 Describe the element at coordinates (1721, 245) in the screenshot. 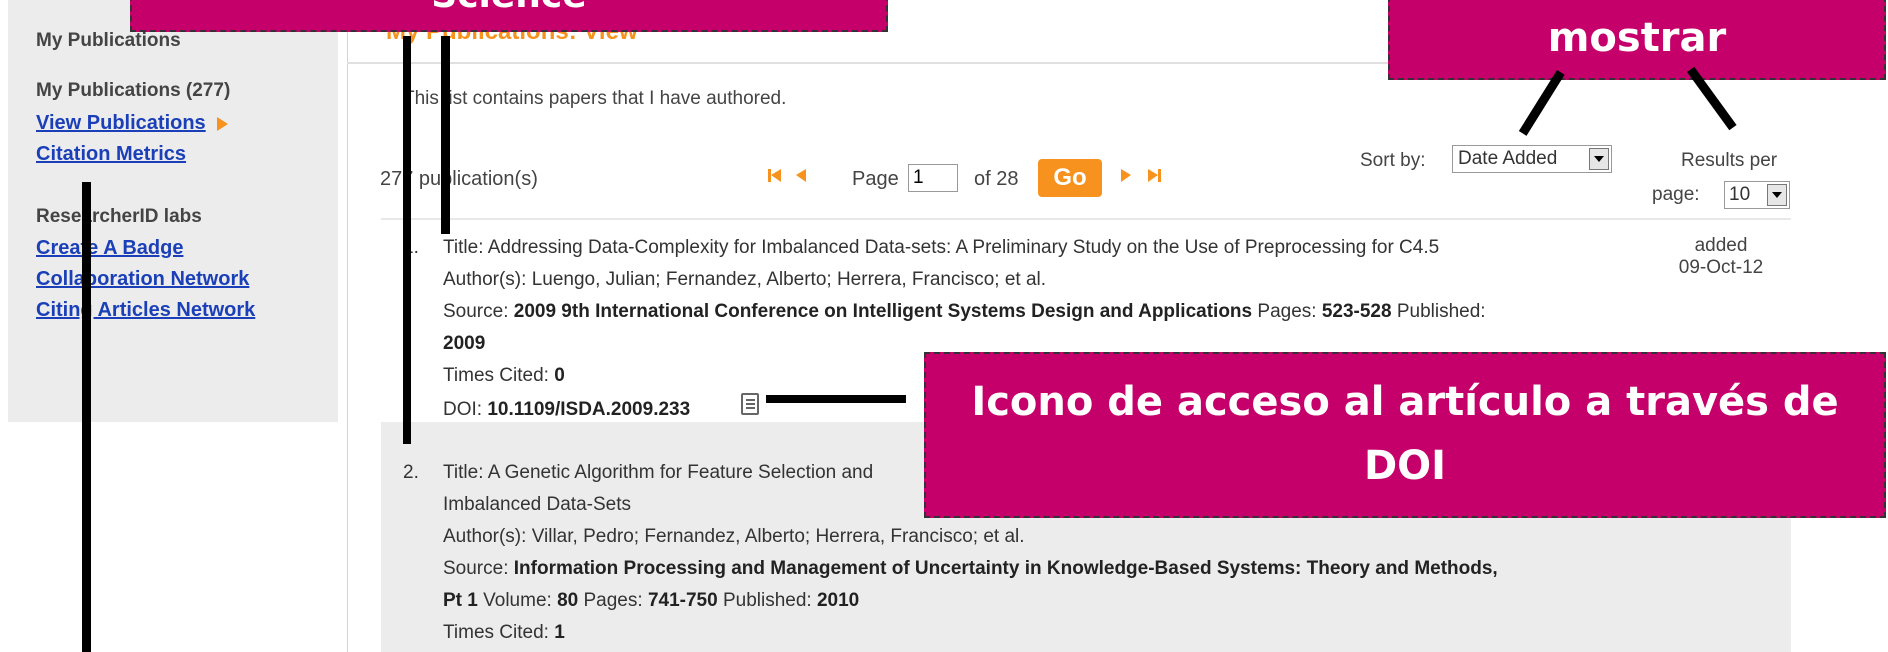

I see `entry-added-label: added` at that location.